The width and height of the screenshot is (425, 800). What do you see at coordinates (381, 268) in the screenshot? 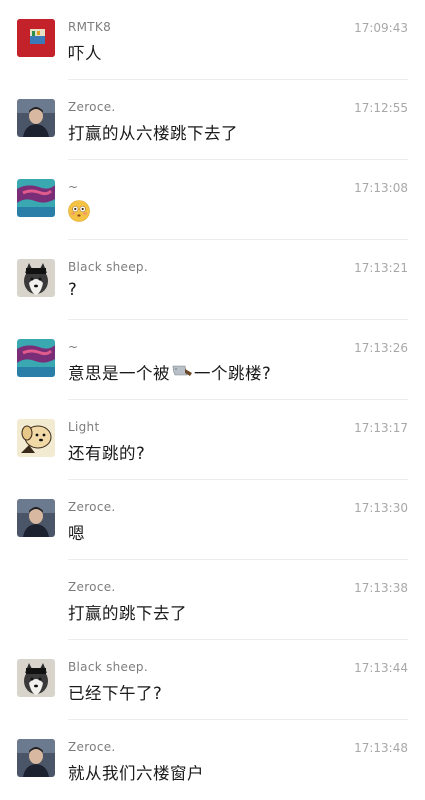
I see `message-timestamp: 17:13:21` at bounding box center [381, 268].